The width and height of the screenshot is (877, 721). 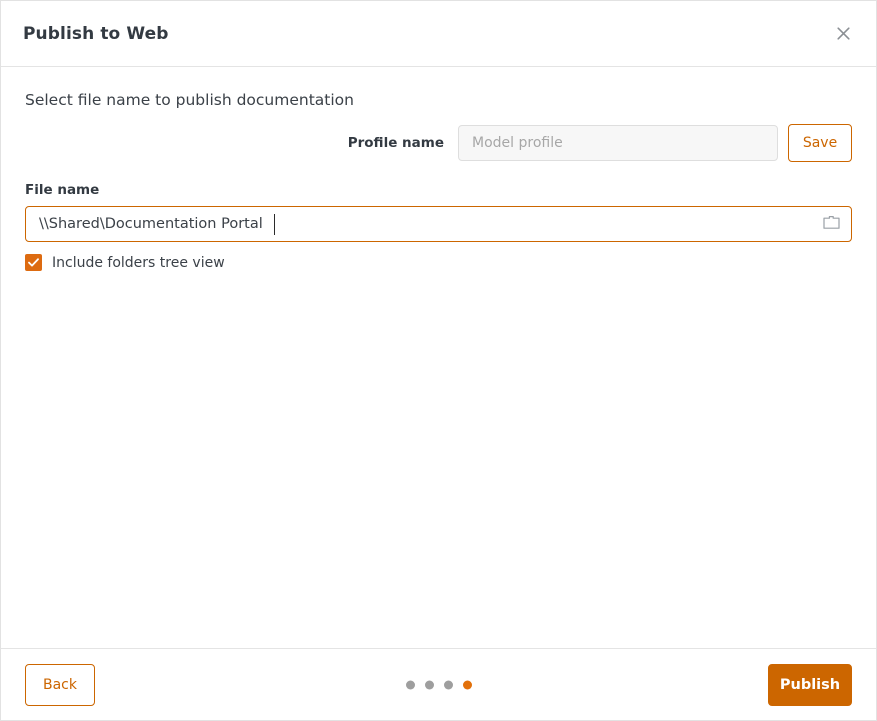 I want to click on check-icon, so click(x=33, y=262).